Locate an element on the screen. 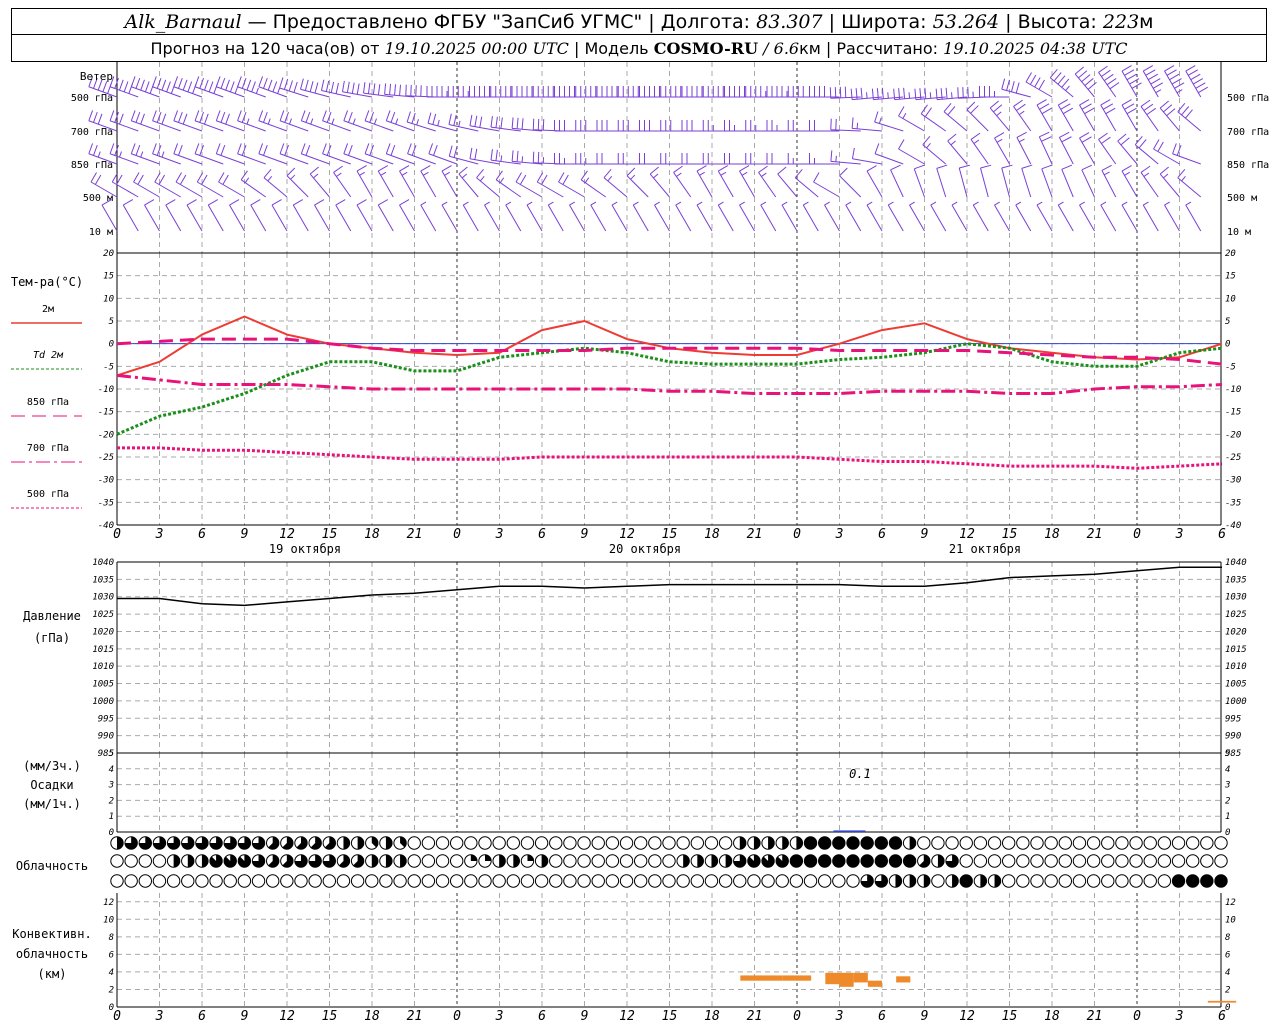 The height and width of the screenshot is (1024, 1280). temp-tick-label-left: -25 is located at coordinates (106, 458).